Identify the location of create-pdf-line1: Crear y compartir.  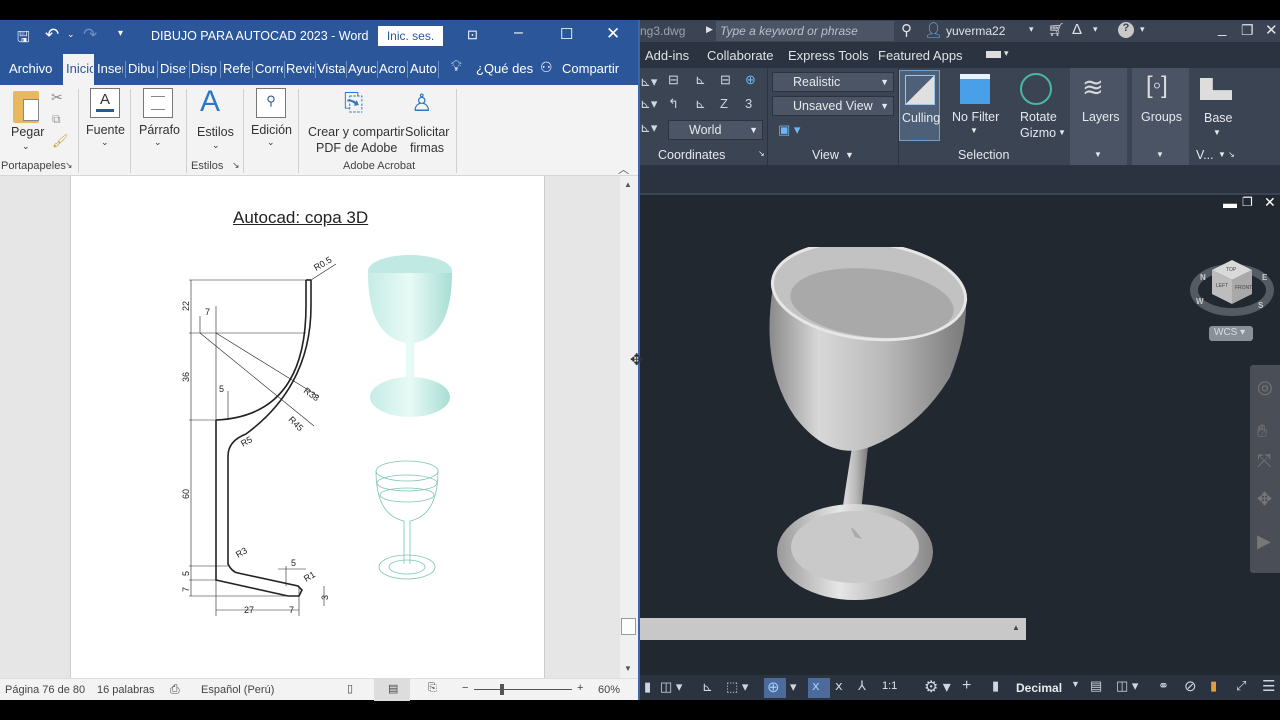
(356, 132).